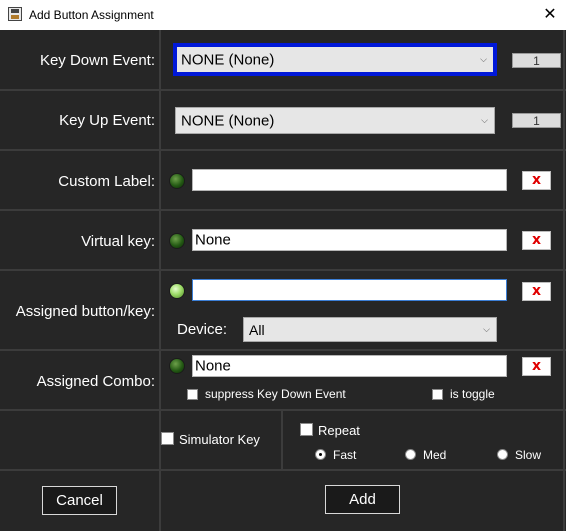 The image size is (566, 531). Describe the element at coordinates (91, 15) in the screenshot. I see `window-title: Add Button Assignment` at that location.